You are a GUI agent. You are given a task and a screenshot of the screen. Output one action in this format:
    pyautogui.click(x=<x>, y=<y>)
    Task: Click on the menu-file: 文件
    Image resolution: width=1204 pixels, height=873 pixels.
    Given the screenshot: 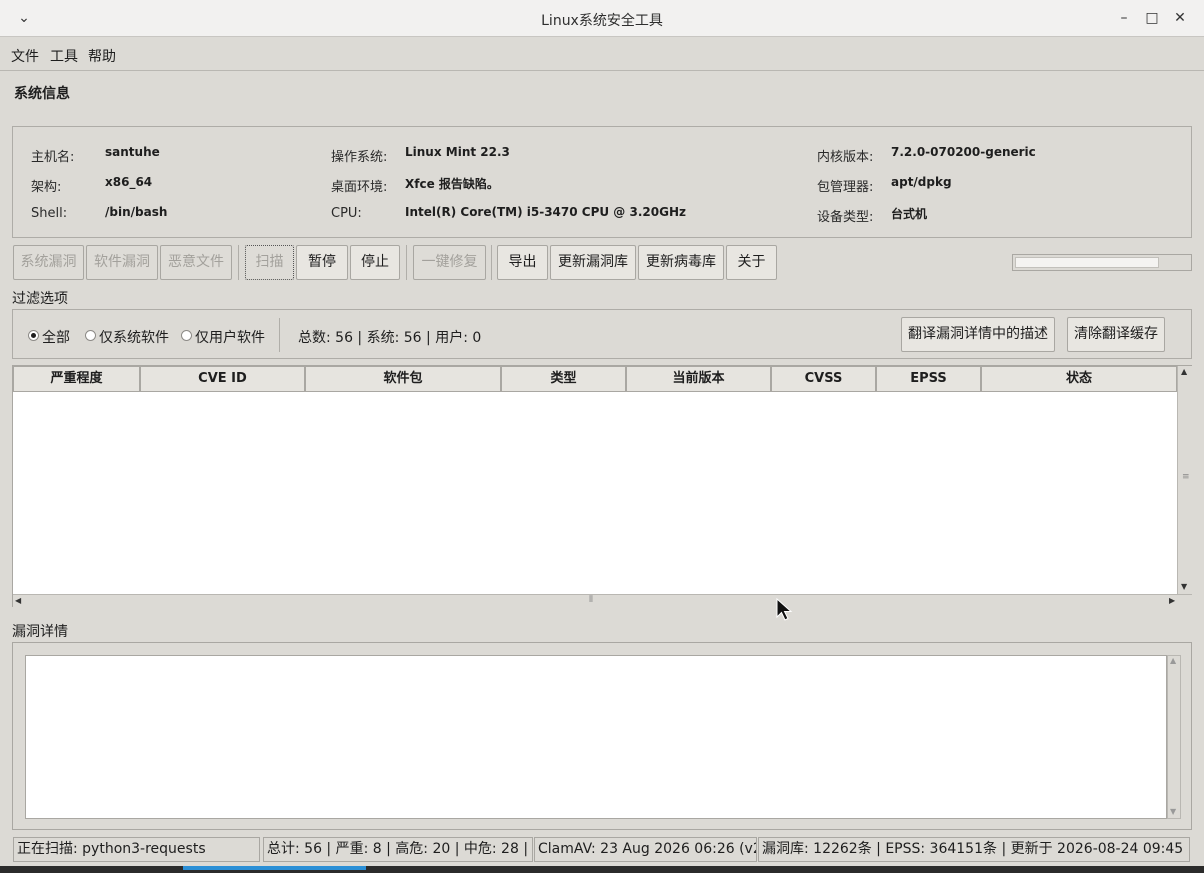 What is the action you would take?
    pyautogui.click(x=25, y=56)
    